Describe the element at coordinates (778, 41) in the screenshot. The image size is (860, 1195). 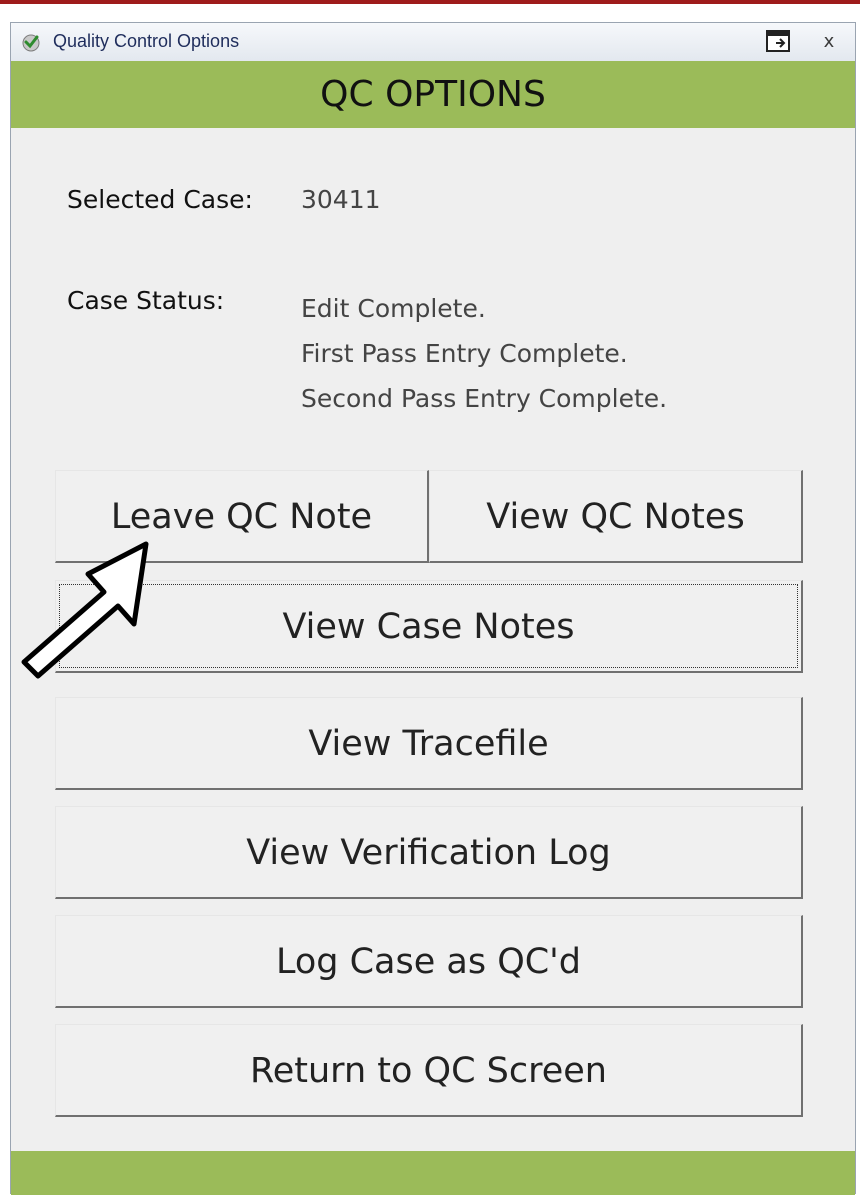
I see `restore-window-icon` at that location.